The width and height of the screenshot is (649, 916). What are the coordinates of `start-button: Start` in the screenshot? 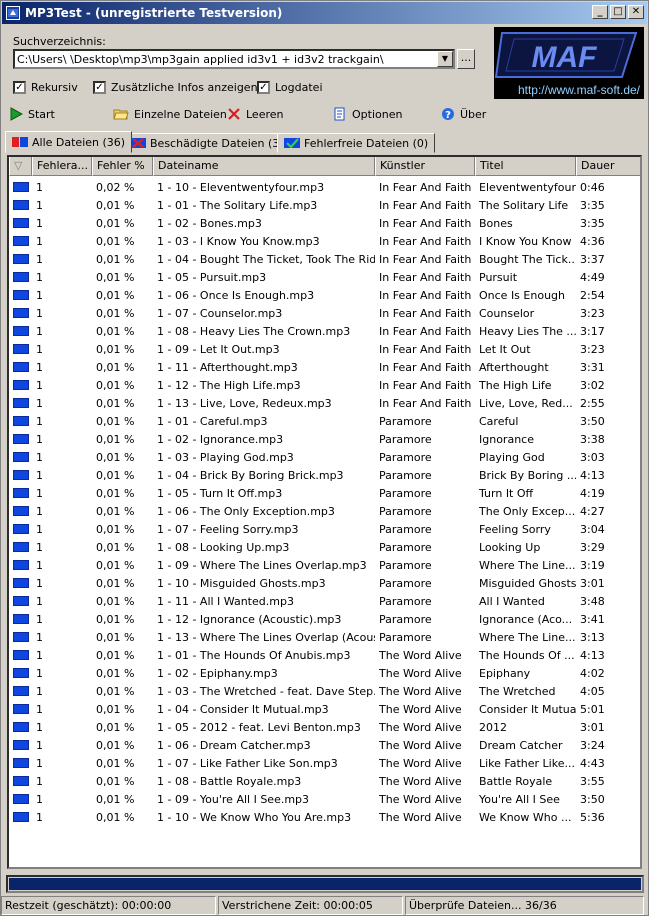 It's located at (32, 114).